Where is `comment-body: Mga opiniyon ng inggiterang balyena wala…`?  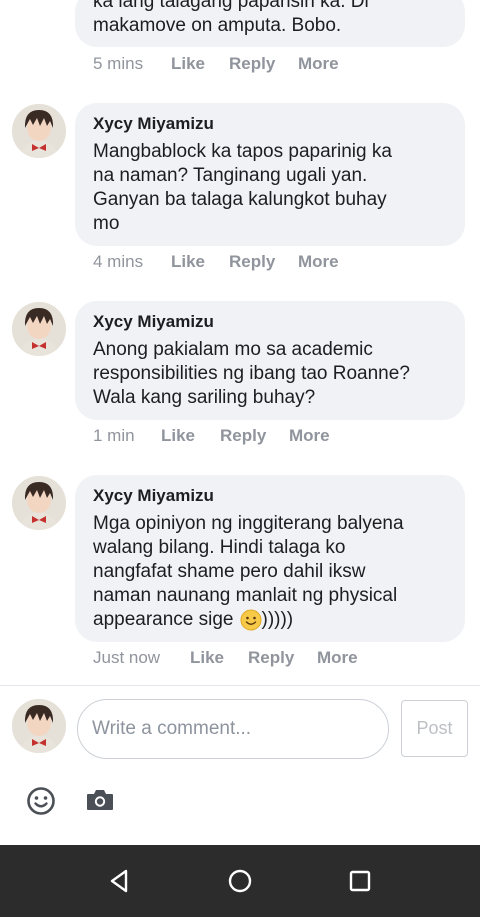
comment-body: Mga opiniyon ng inggiterang balyena wala… is located at coordinates (248, 572).